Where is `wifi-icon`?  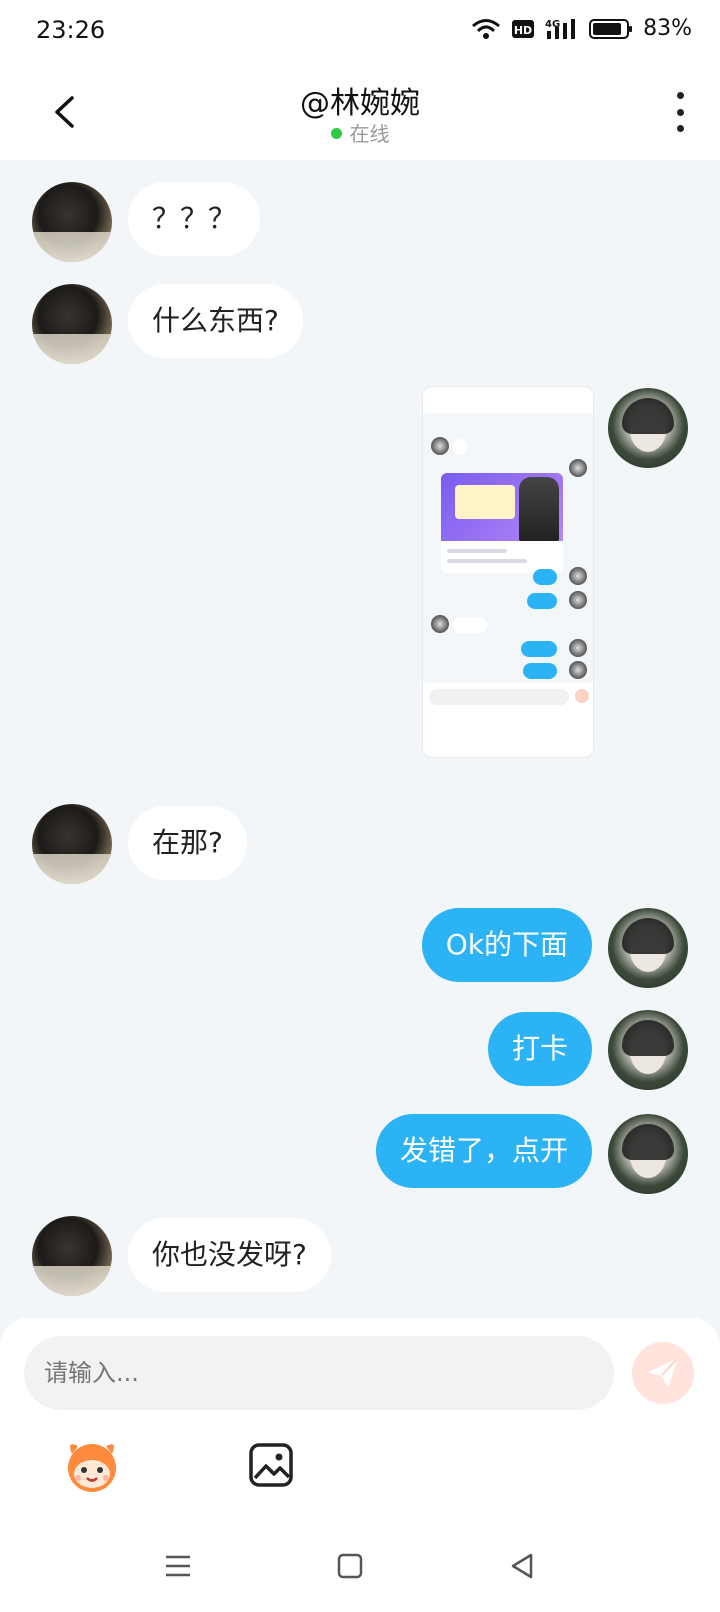 wifi-icon is located at coordinates (486, 28).